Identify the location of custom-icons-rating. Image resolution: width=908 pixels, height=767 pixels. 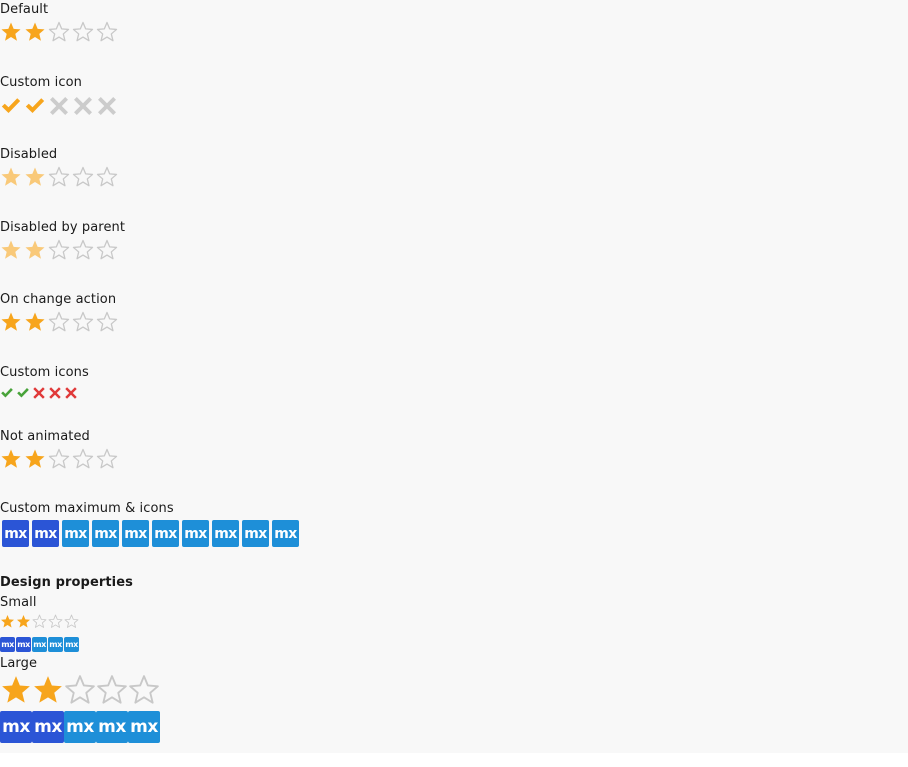
(39, 393).